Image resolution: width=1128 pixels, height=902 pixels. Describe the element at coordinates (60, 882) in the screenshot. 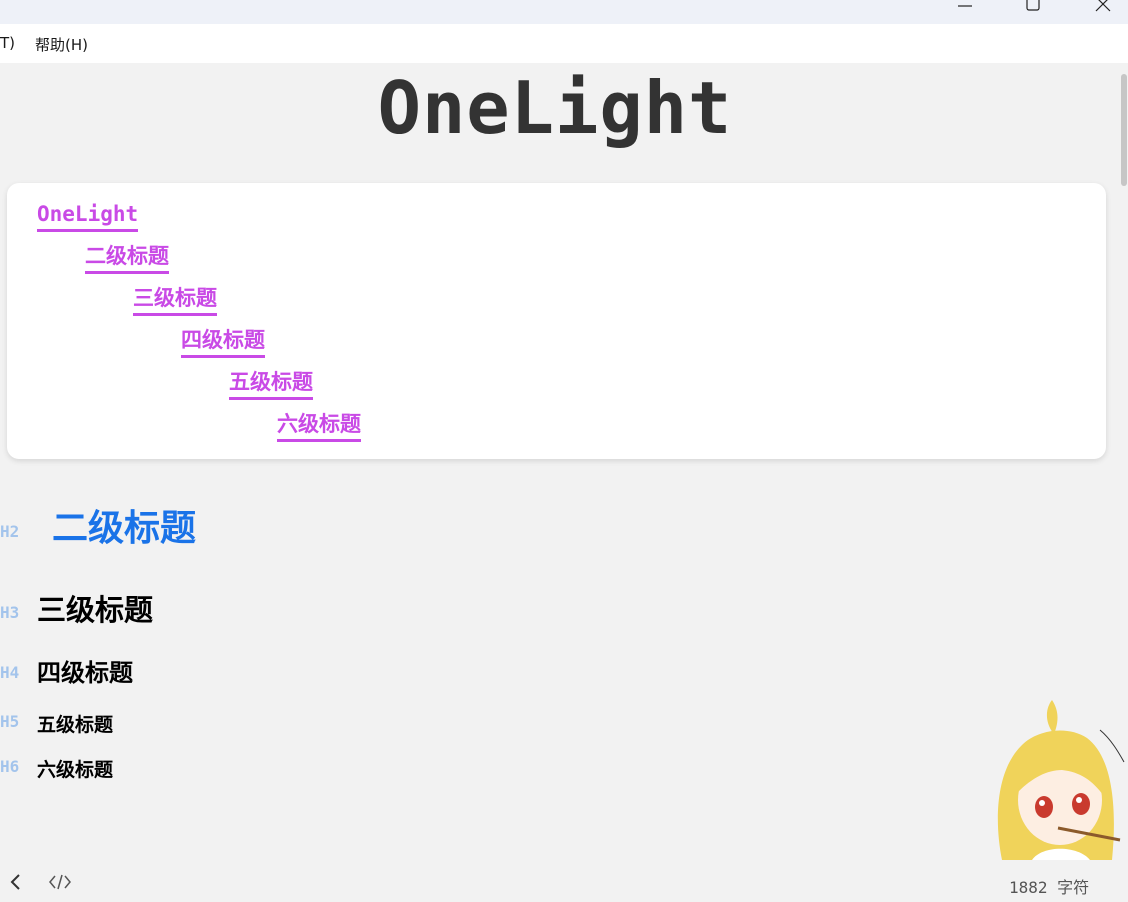

I see `code-icon` at that location.